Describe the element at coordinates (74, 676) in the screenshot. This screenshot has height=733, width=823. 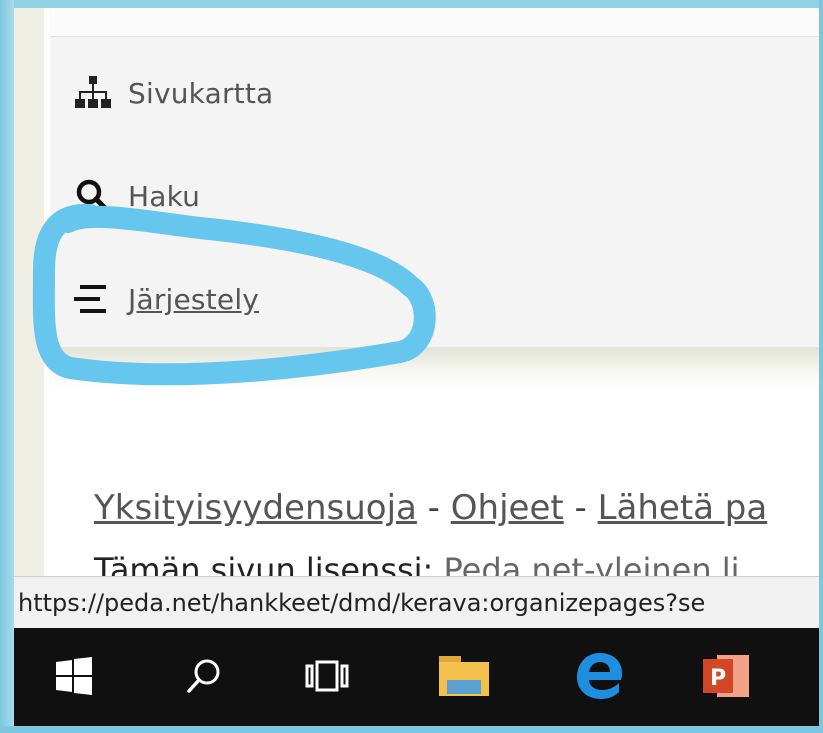
I see `windows-start-icon` at that location.